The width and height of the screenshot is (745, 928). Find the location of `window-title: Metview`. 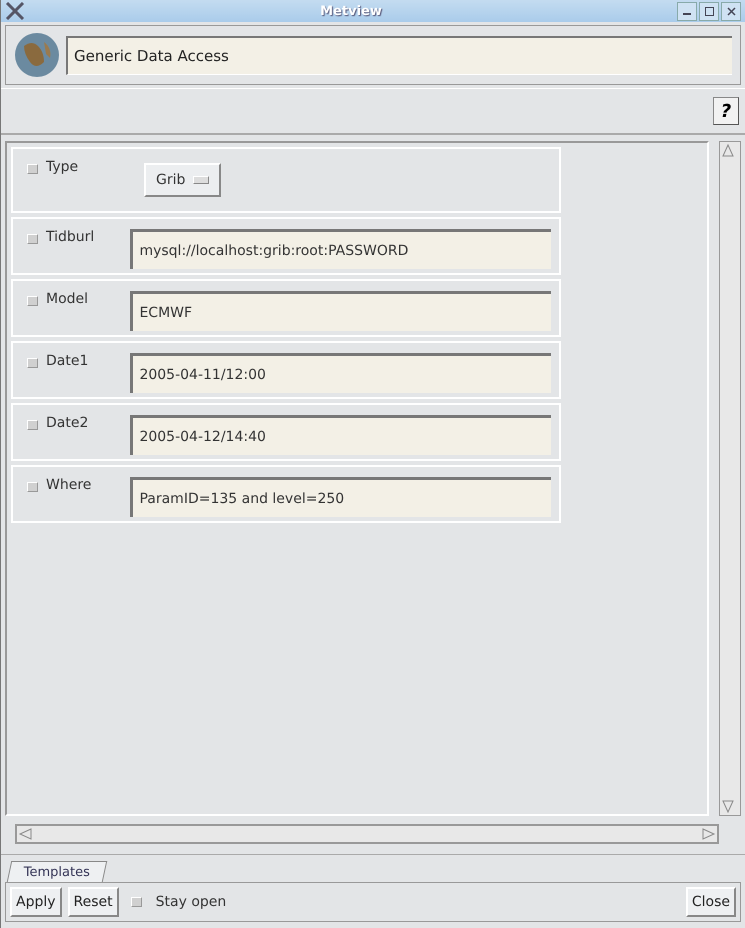

window-title: Metview is located at coordinates (351, 11).